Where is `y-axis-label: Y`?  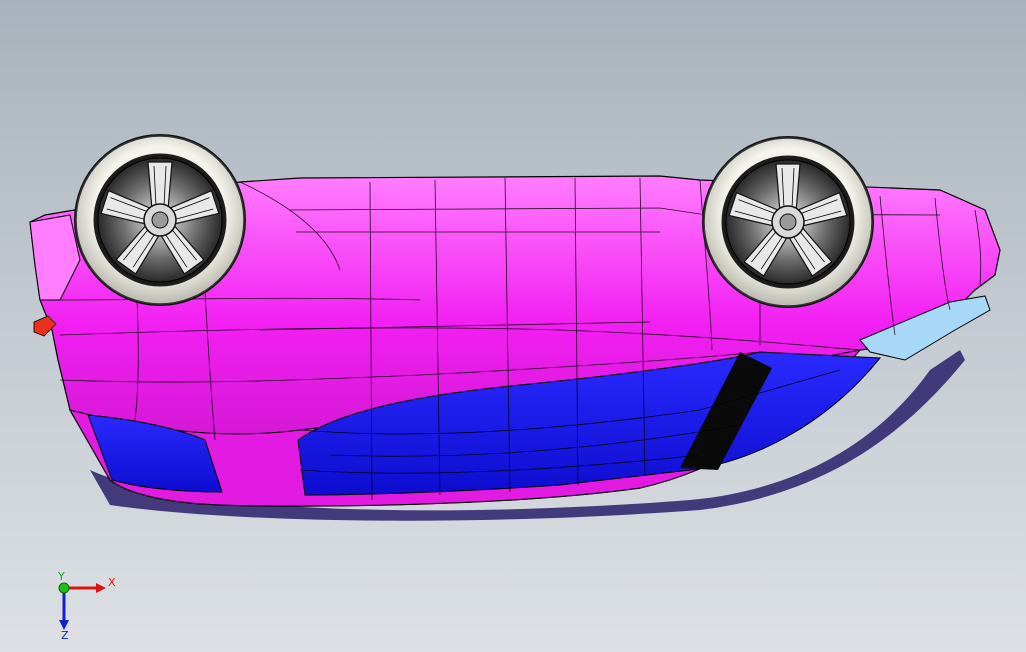
y-axis-label: Y is located at coordinates (61, 576).